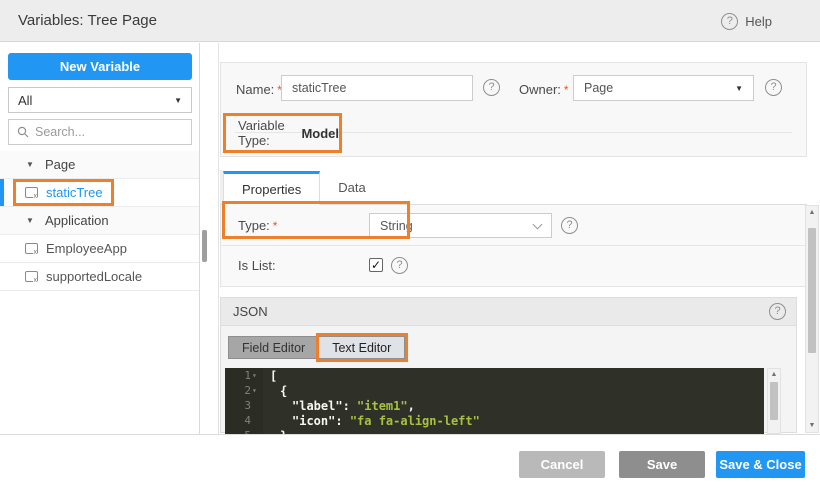 Image resolution: width=820 pixels, height=491 pixels. I want to click on editor-scrollbar-thumb, so click(774, 401).